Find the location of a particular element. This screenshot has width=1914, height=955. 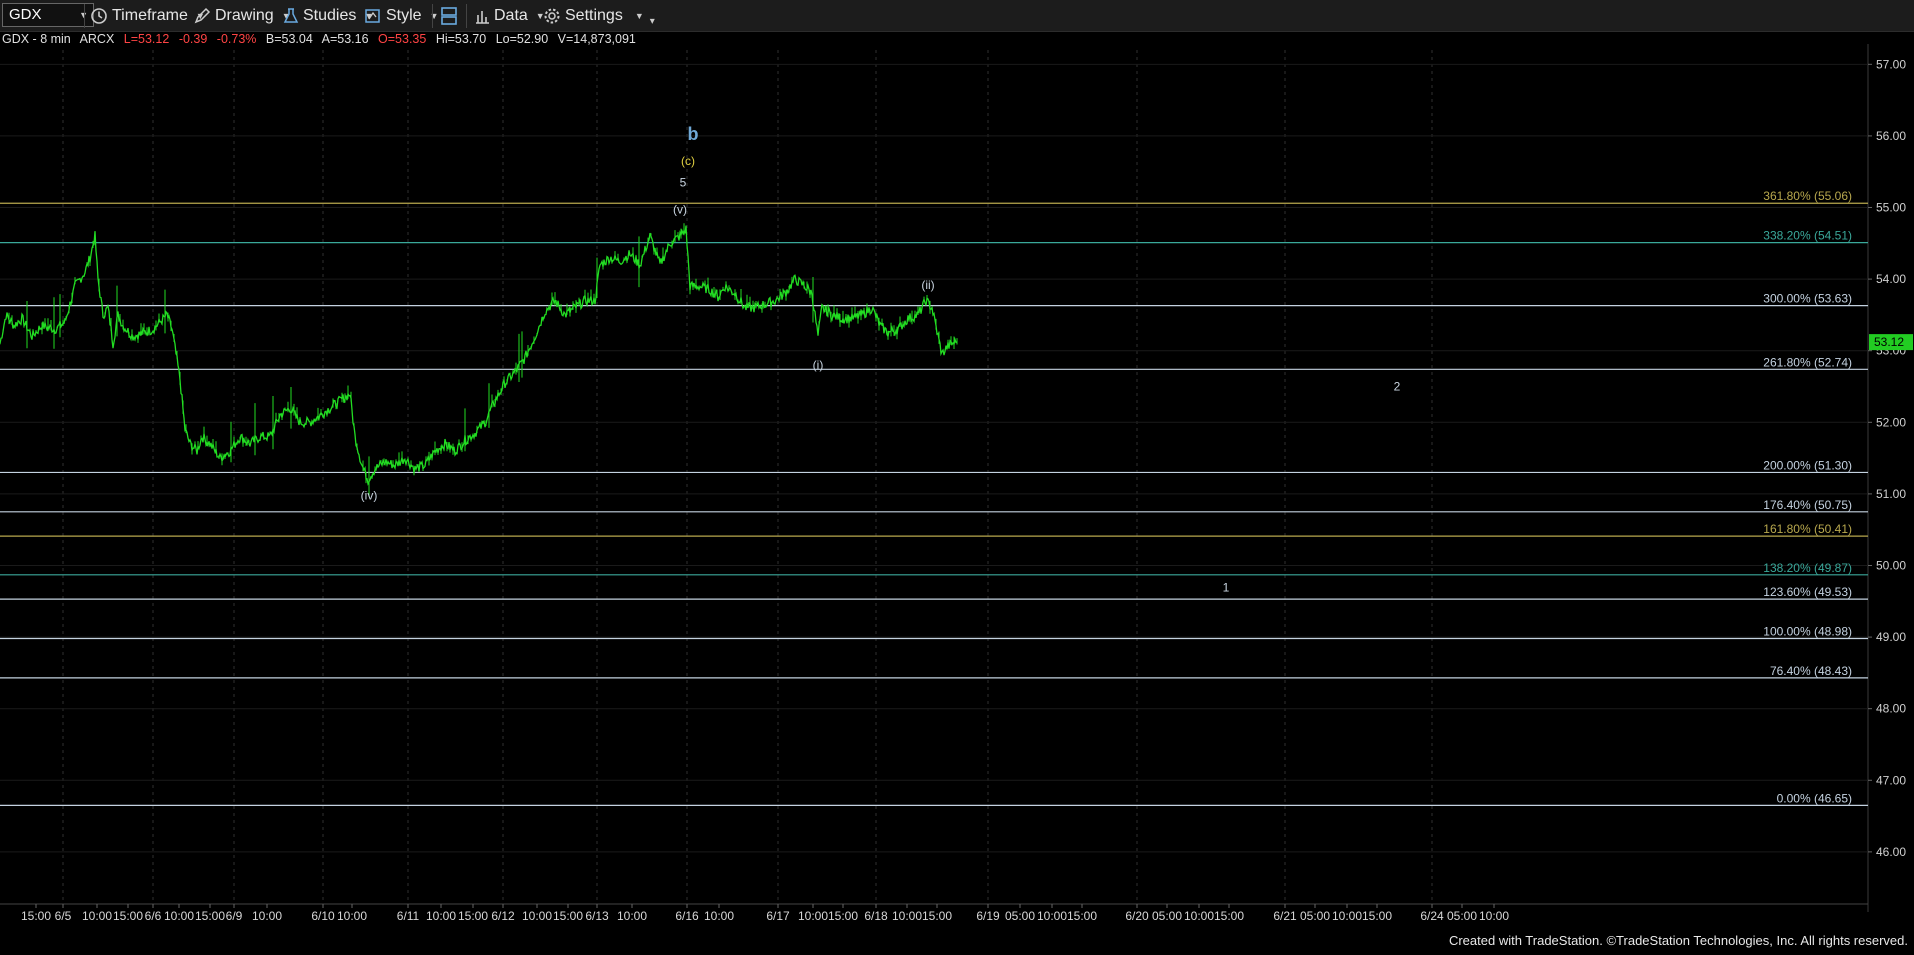

y-tick-label: 48.00 is located at coordinates (1891, 709).